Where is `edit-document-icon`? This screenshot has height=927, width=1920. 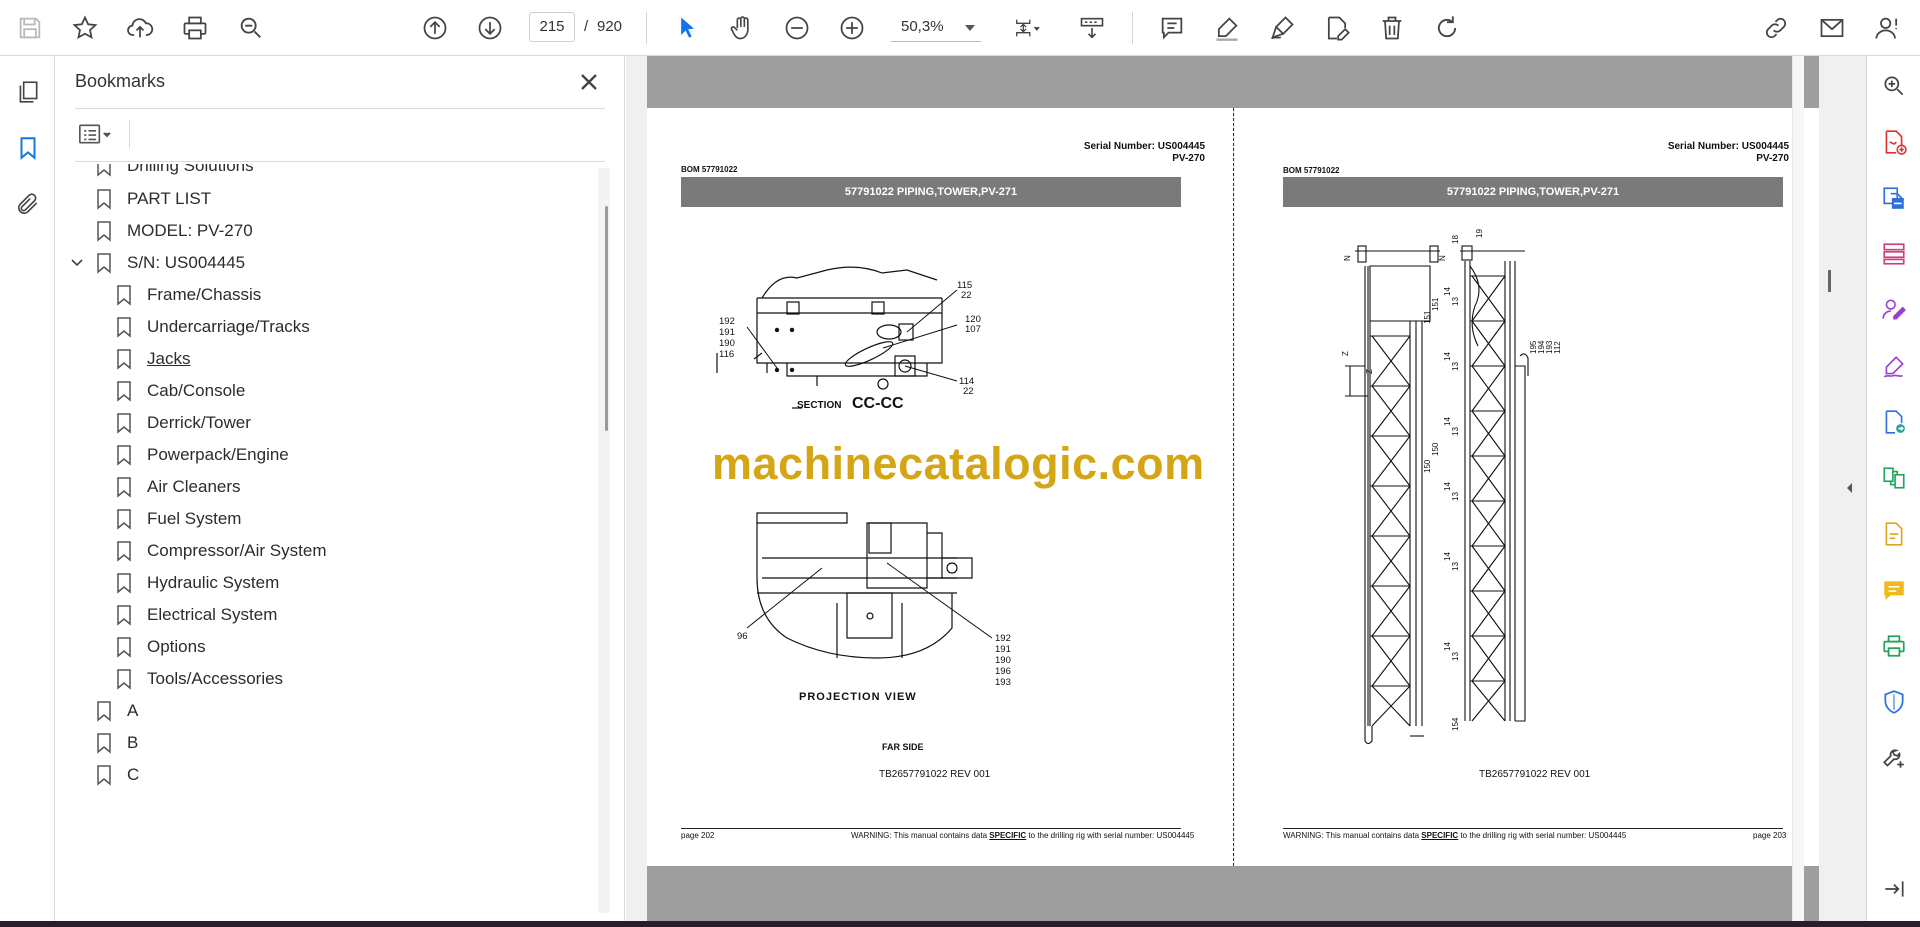
edit-document-icon is located at coordinates (1337, 28).